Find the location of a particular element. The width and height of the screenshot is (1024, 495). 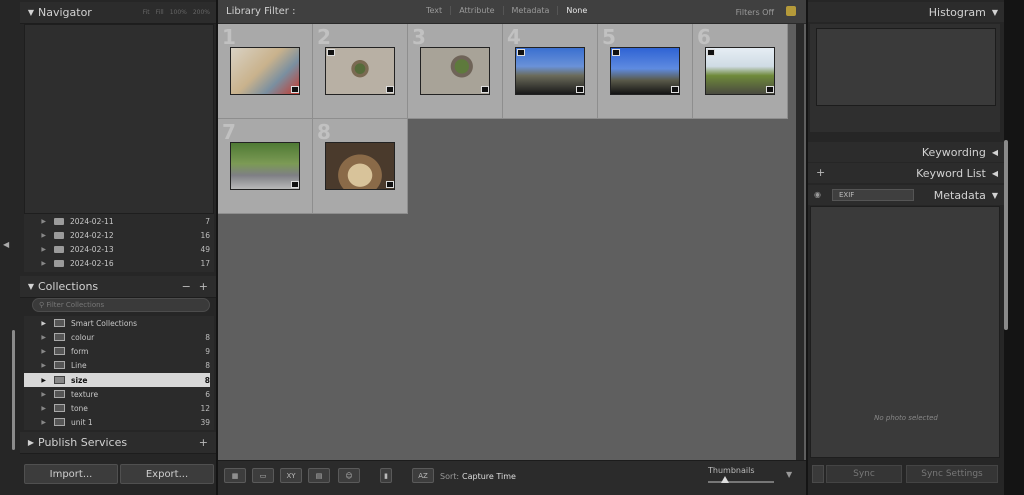

collection-item: ▶ form 9 is located at coordinates (117, 351).